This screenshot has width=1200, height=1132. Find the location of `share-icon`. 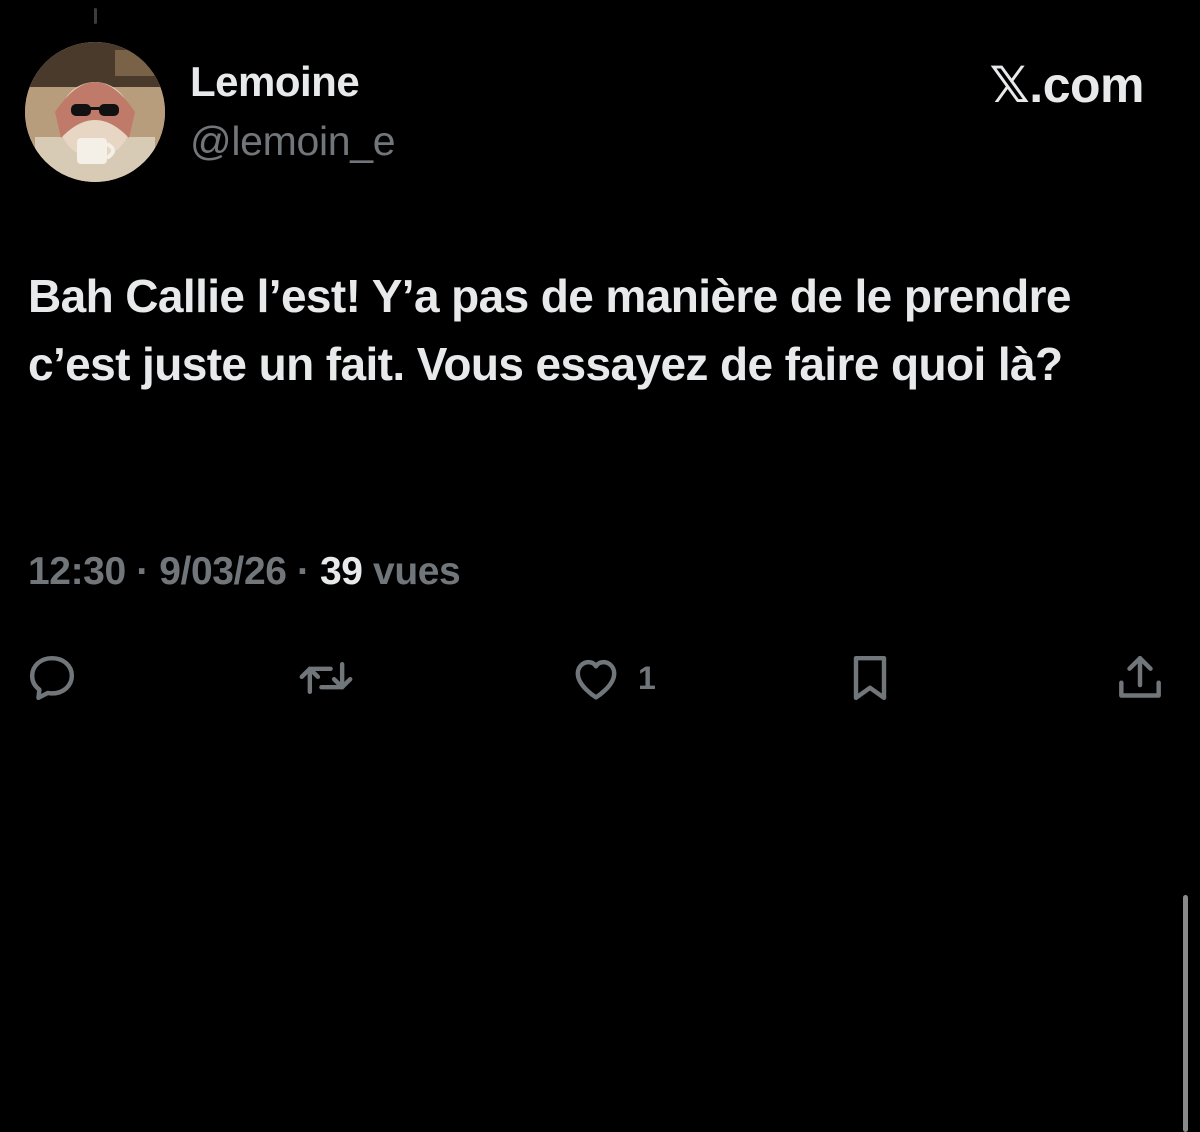

share-icon is located at coordinates (1140, 676).